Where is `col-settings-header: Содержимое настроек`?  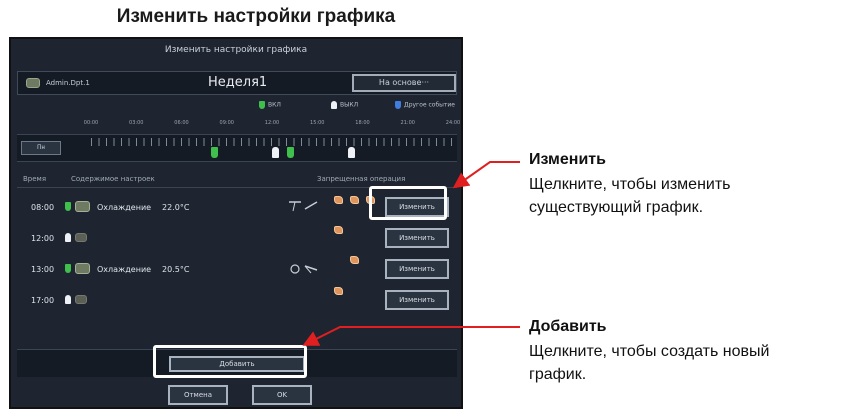 col-settings-header: Содержимое настроек is located at coordinates (113, 179).